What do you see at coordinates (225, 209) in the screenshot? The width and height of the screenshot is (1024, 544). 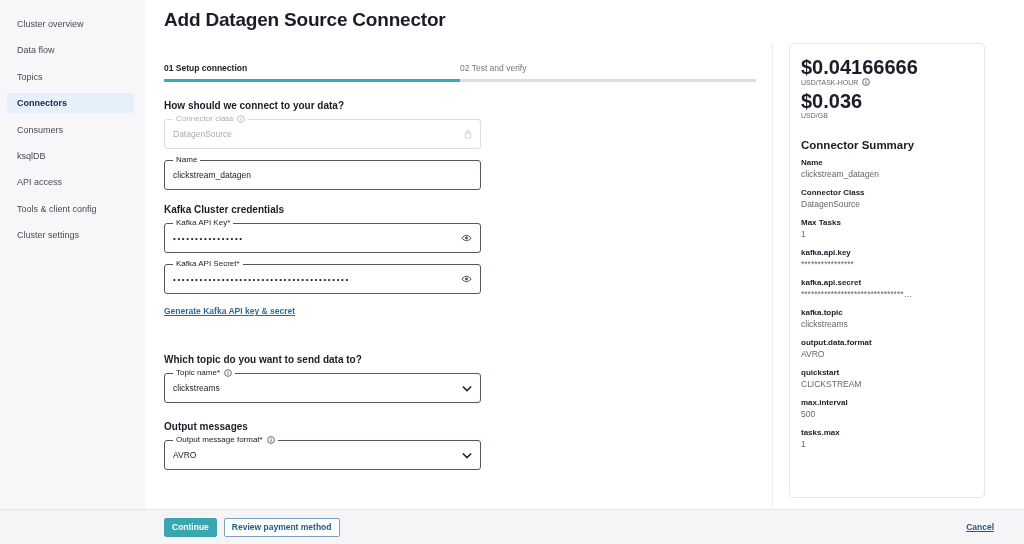 I see `section-heading: Kafka Cluster credentials` at bounding box center [225, 209].